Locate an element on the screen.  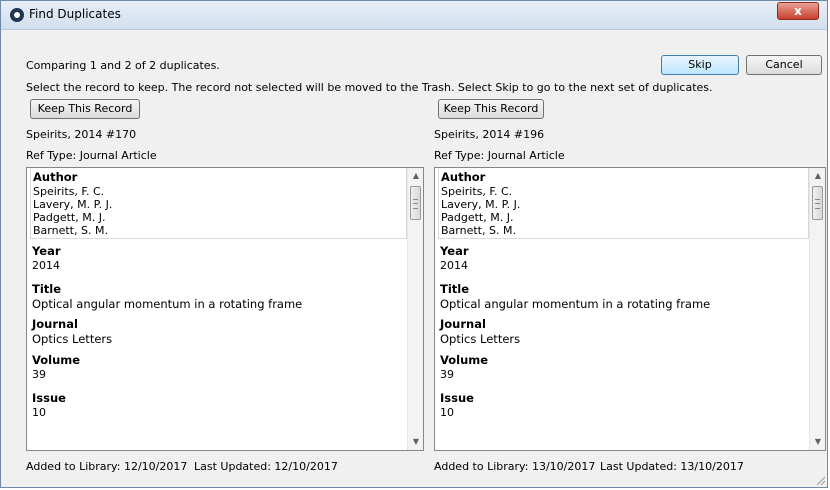
left-journal-label: Journal is located at coordinates (55, 324).